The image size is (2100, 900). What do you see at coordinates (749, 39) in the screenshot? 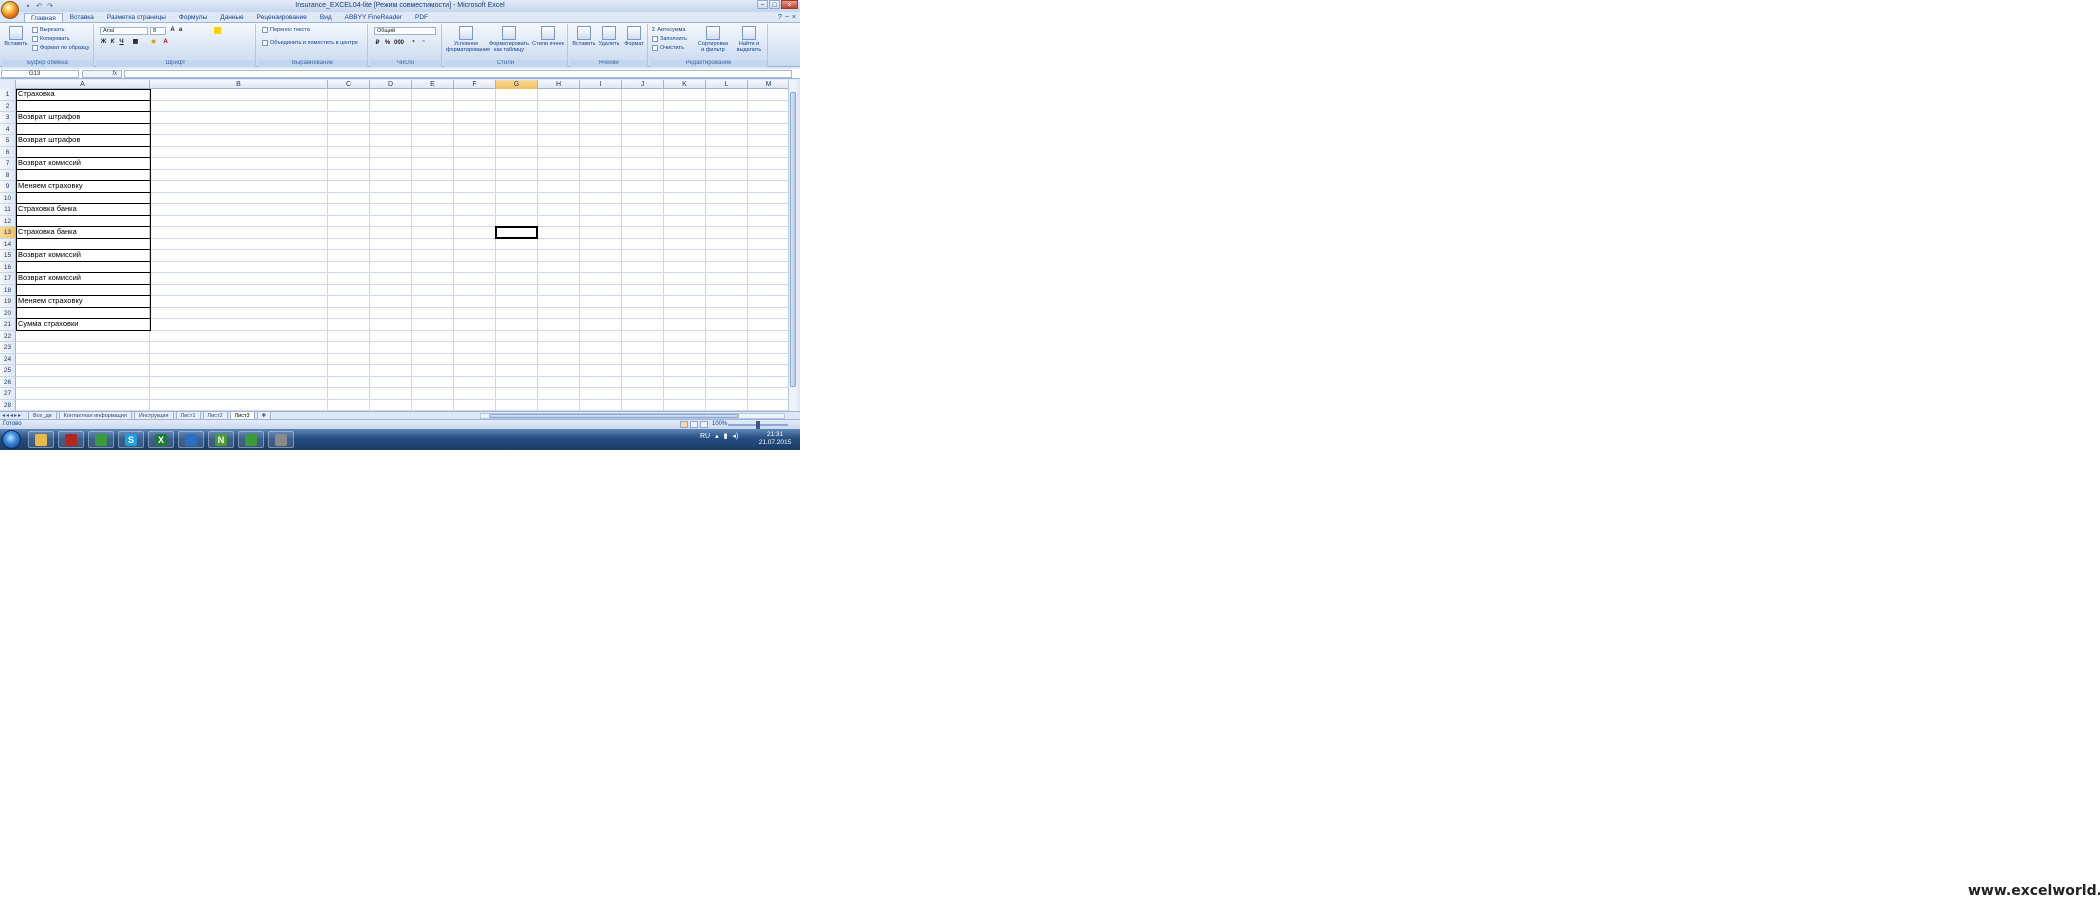
I see `find-select-button: Найти и выделить` at bounding box center [749, 39].